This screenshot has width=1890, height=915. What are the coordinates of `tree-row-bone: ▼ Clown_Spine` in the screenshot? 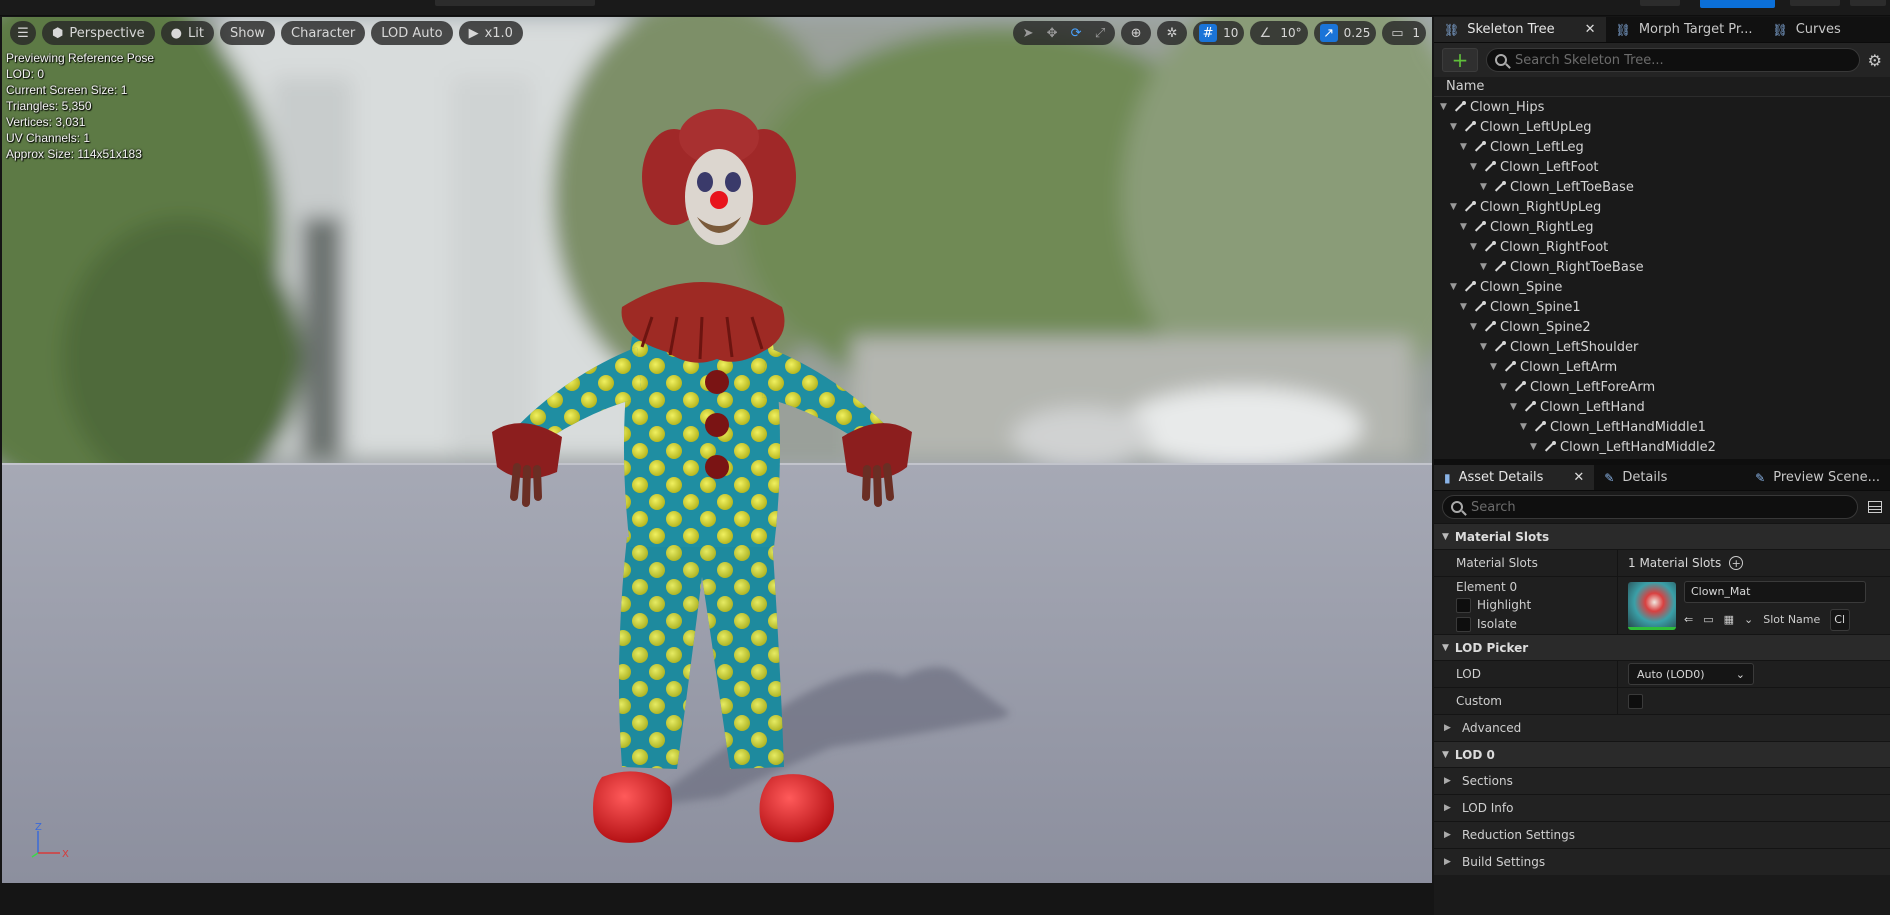 It's located at (1662, 287).